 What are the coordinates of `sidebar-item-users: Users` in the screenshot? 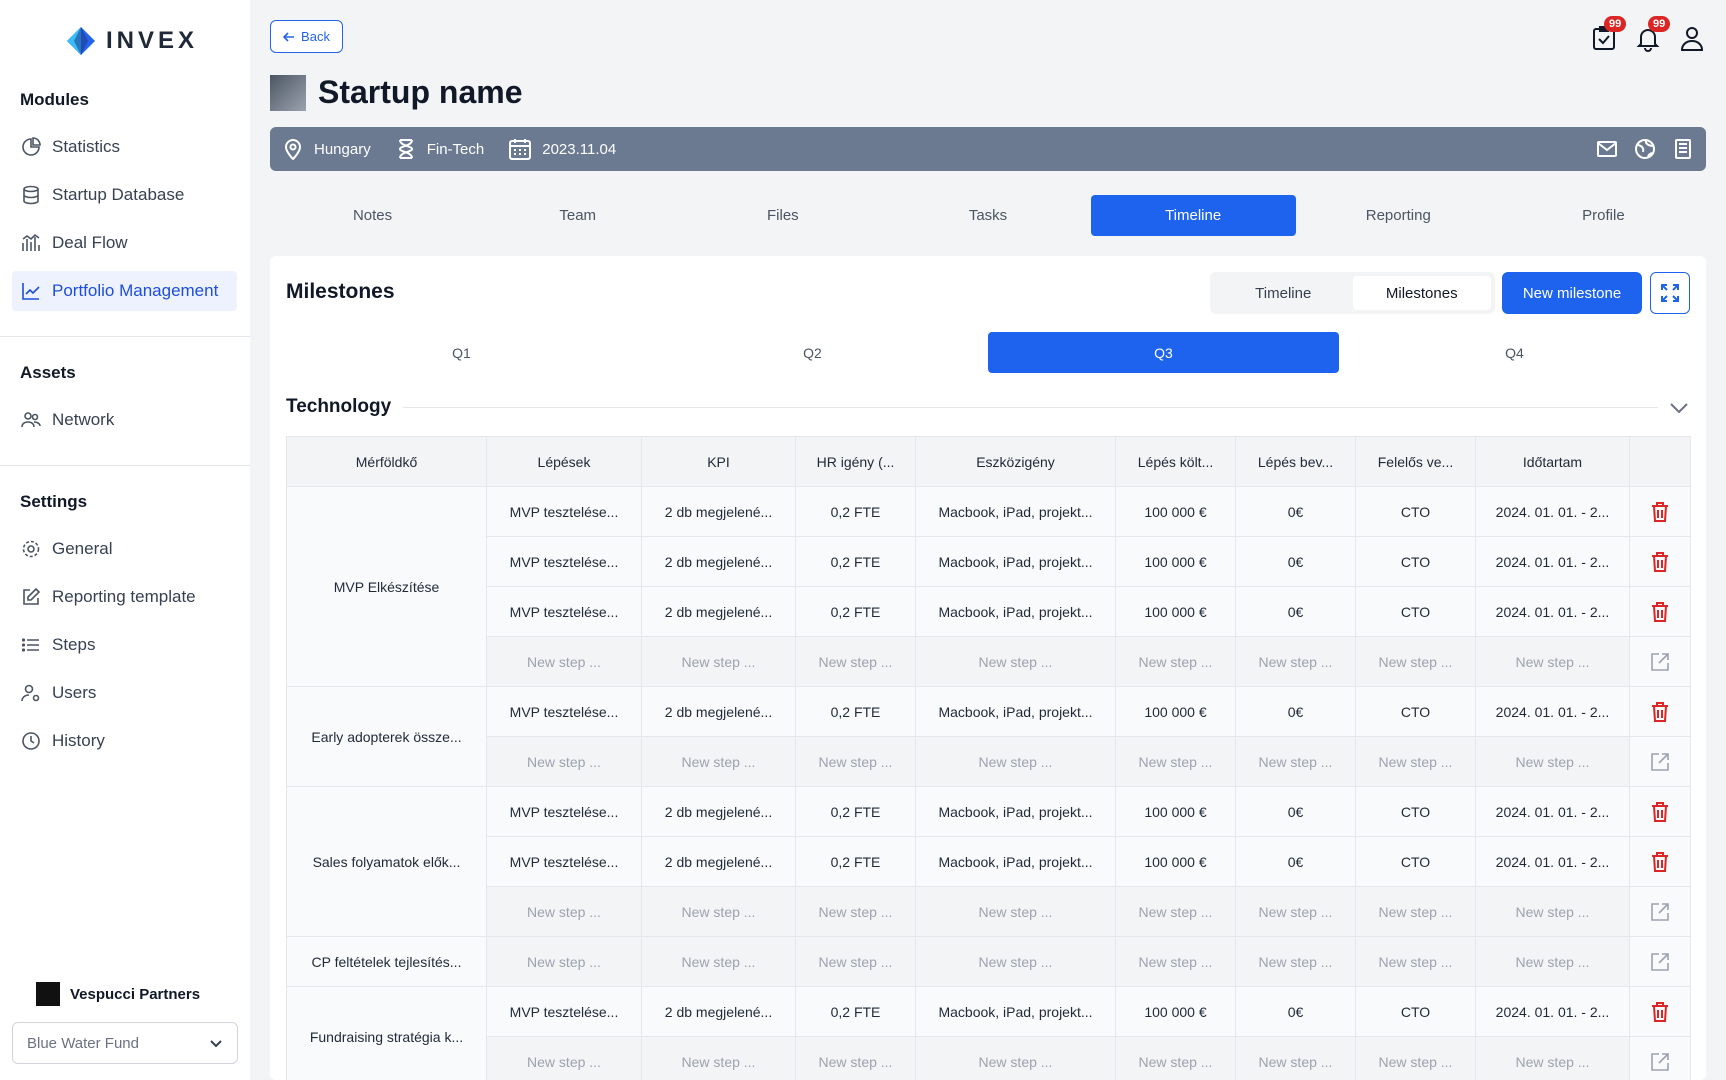 It's located at (124, 693).